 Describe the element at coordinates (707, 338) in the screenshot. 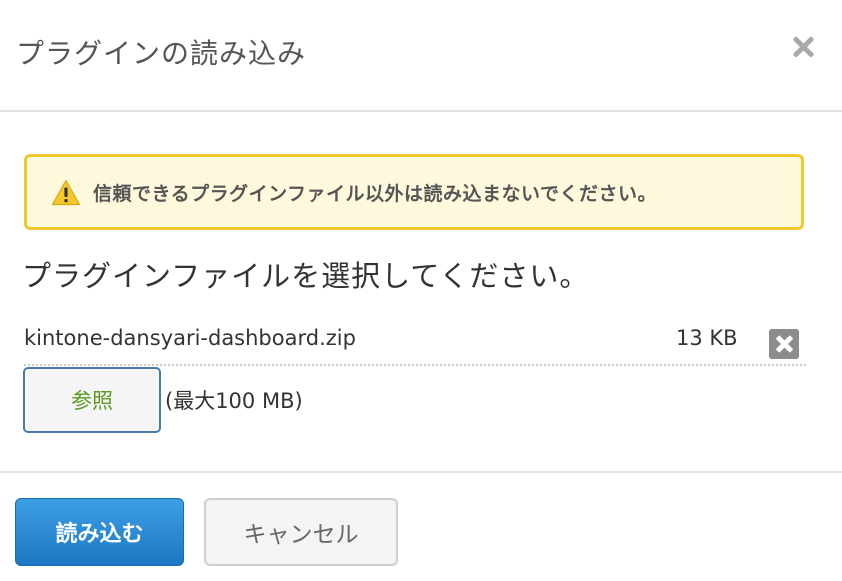

I see `file-size: 13 KB` at that location.